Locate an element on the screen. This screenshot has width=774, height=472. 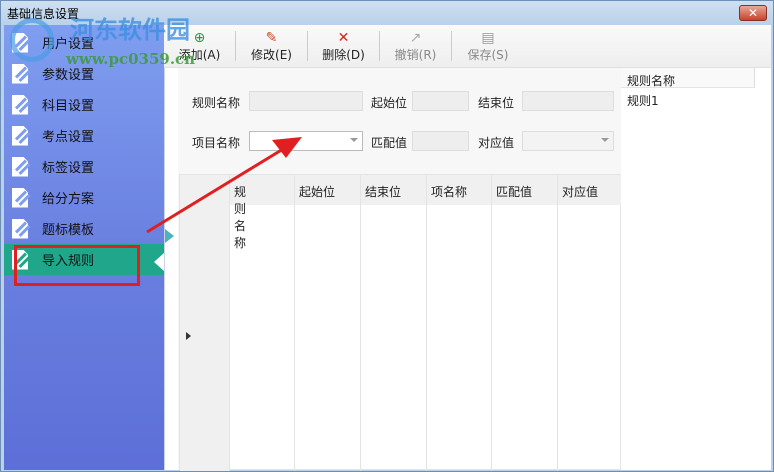
rule-list-header: 规则名称 is located at coordinates (688, 78).